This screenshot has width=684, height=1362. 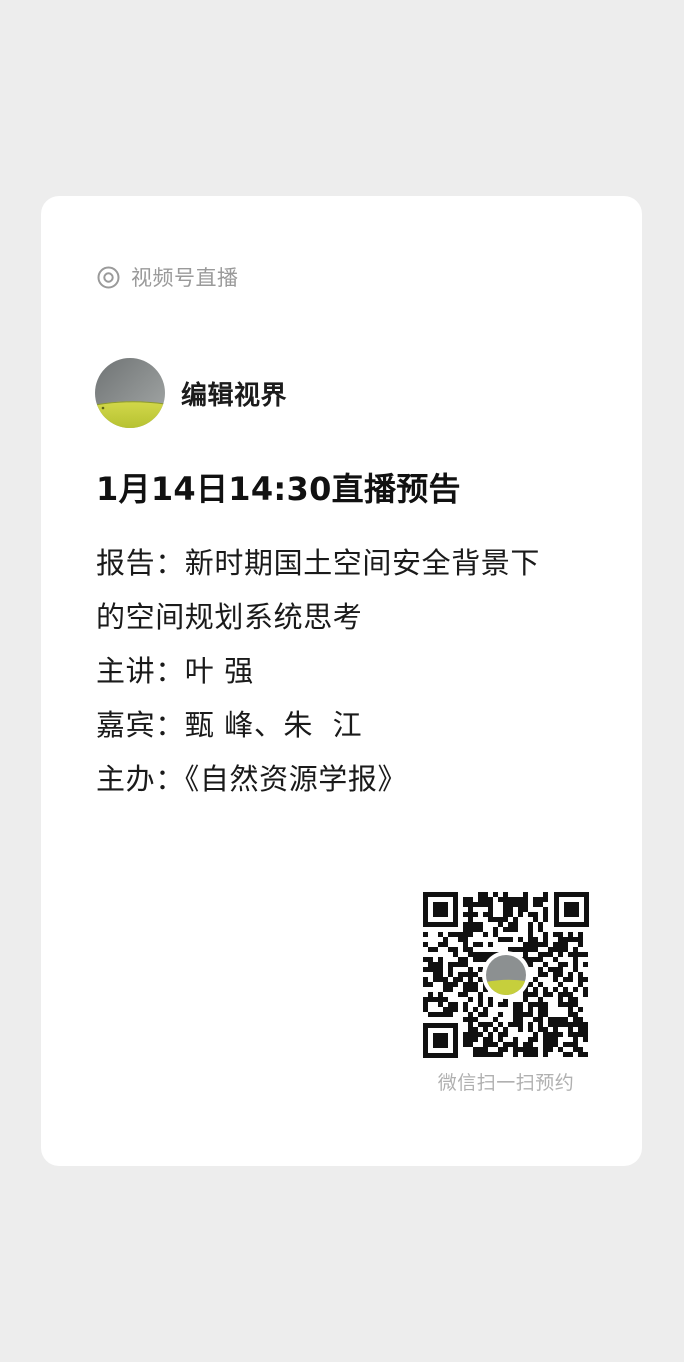 I want to click on source-row: 视频号直播, so click(x=168, y=277).